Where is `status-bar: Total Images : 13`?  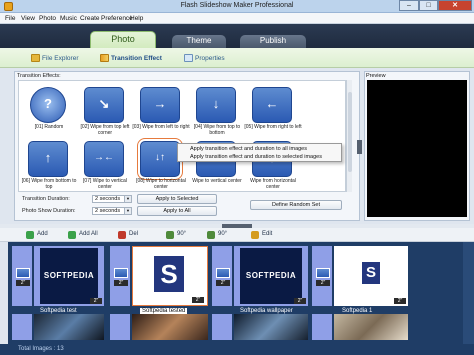 status-bar: Total Images : 13 is located at coordinates (237, 349).